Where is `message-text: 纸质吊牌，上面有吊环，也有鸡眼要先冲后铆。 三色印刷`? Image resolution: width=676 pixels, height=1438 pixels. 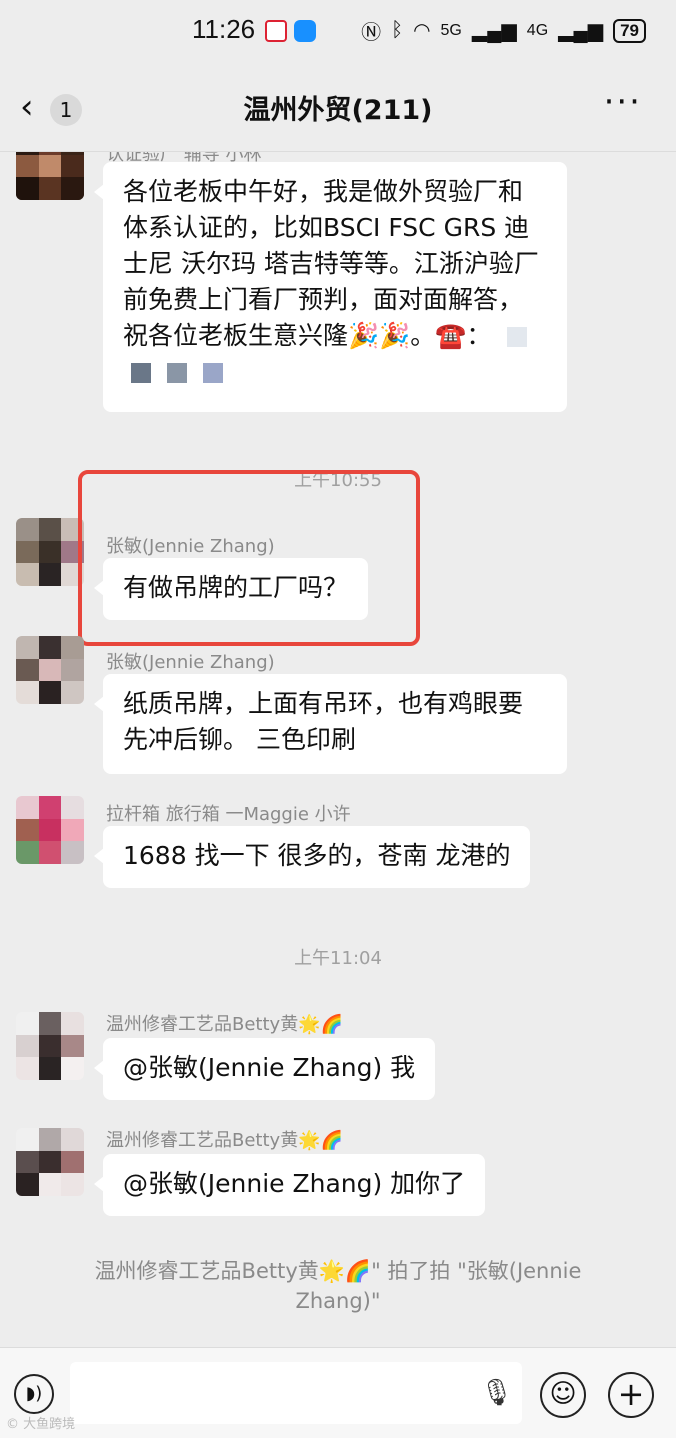
message-text: 纸质吊牌，上面有吊环，也有鸡眼要先冲后铆。 三色印刷 is located at coordinates (323, 721).